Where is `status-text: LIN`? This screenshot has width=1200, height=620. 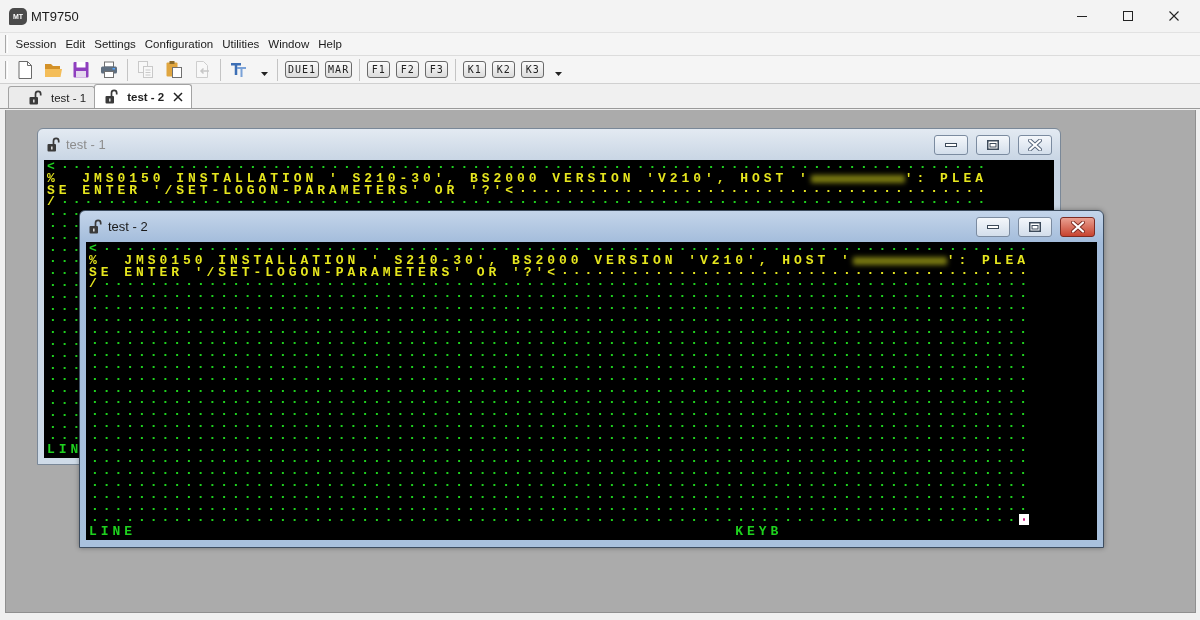 status-text: LIN is located at coordinates (65, 450).